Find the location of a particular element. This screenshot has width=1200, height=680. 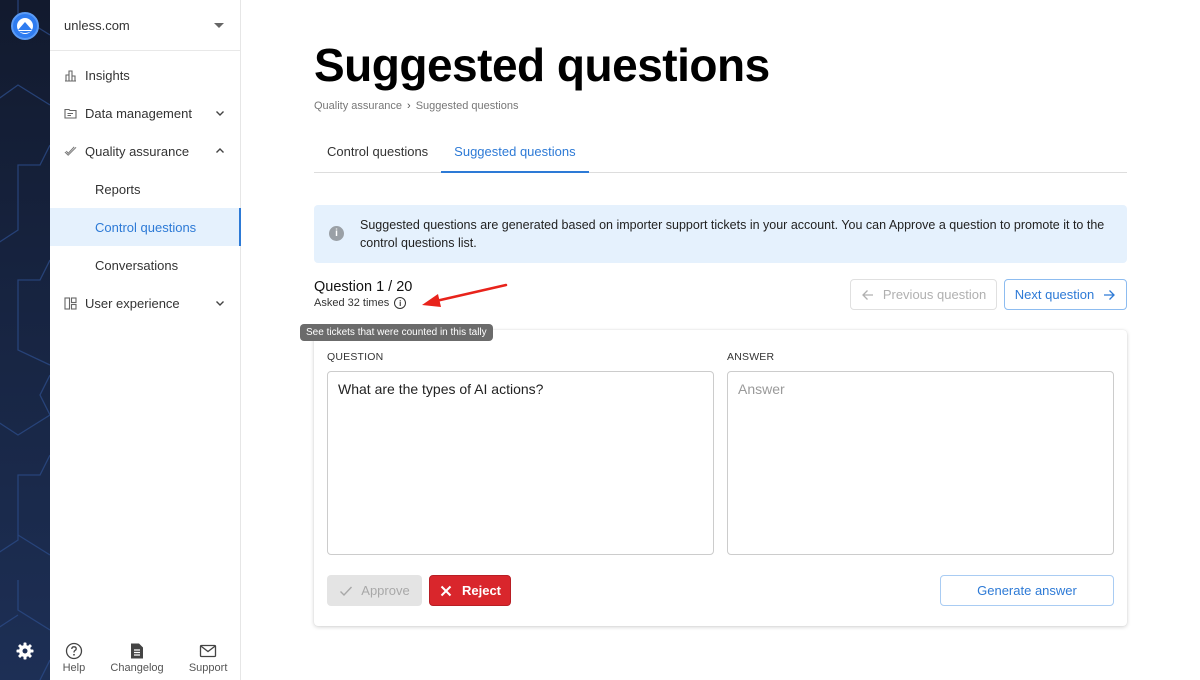

generate-answer-button: Generate answer is located at coordinates (1027, 590).